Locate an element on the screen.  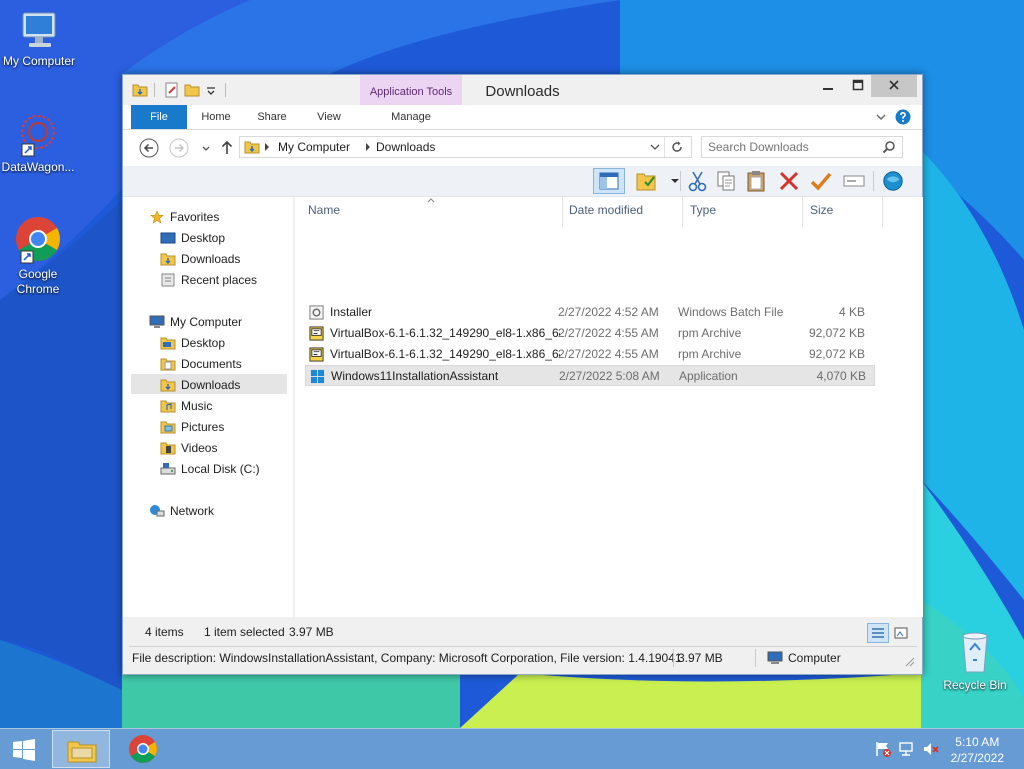
tab-home: Home is located at coordinates (216, 117).